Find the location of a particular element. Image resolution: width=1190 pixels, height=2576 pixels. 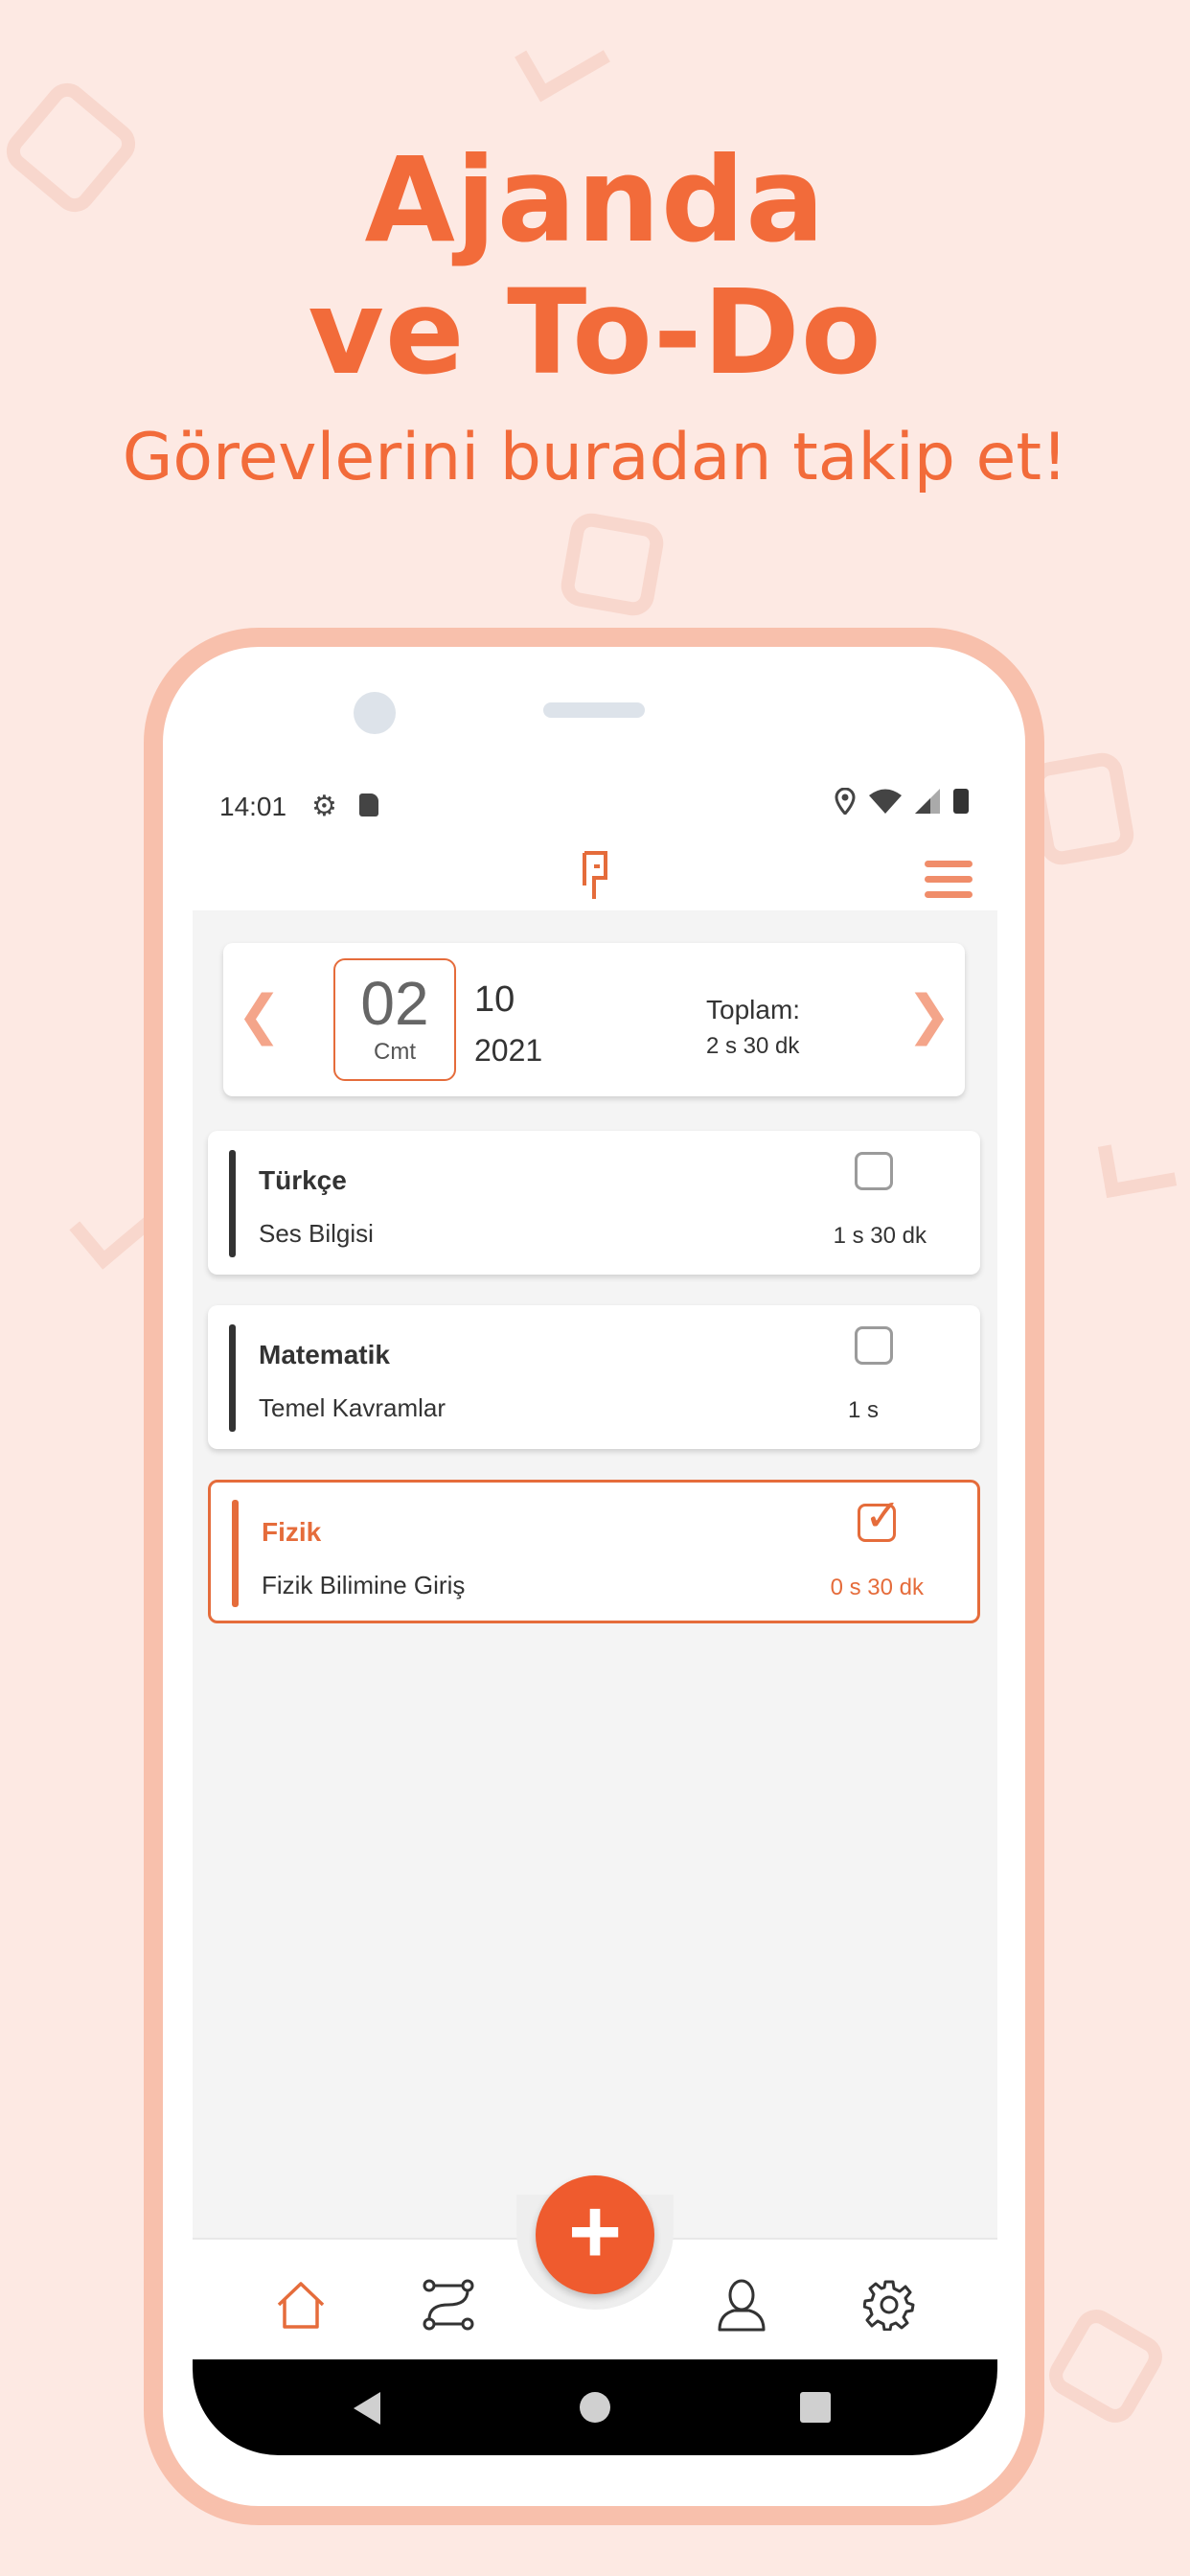

nav-profile is located at coordinates (742, 2305).